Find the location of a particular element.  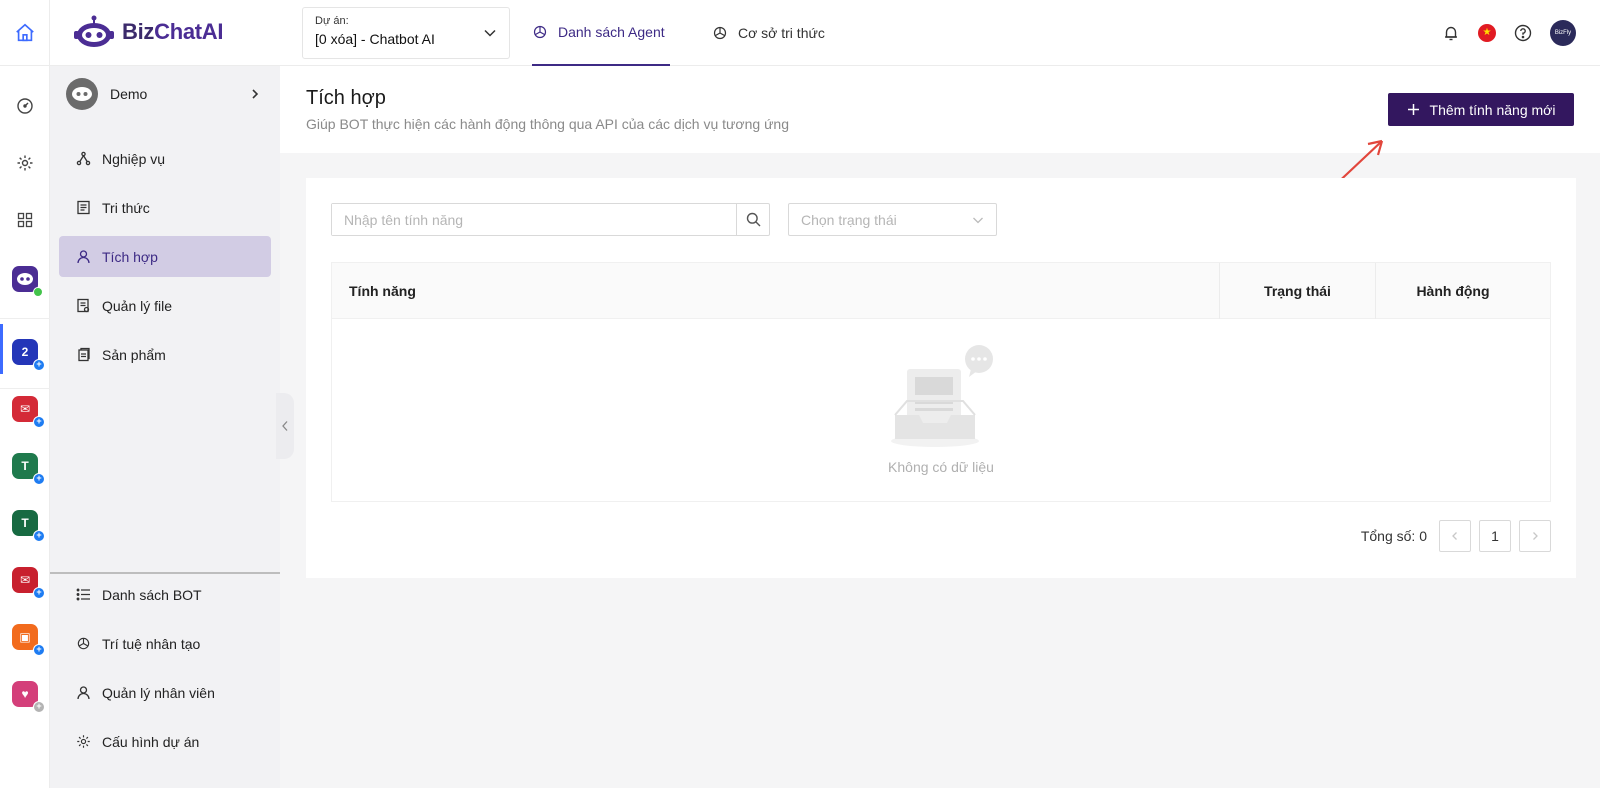

page-number-button: 1 is located at coordinates (1495, 536).